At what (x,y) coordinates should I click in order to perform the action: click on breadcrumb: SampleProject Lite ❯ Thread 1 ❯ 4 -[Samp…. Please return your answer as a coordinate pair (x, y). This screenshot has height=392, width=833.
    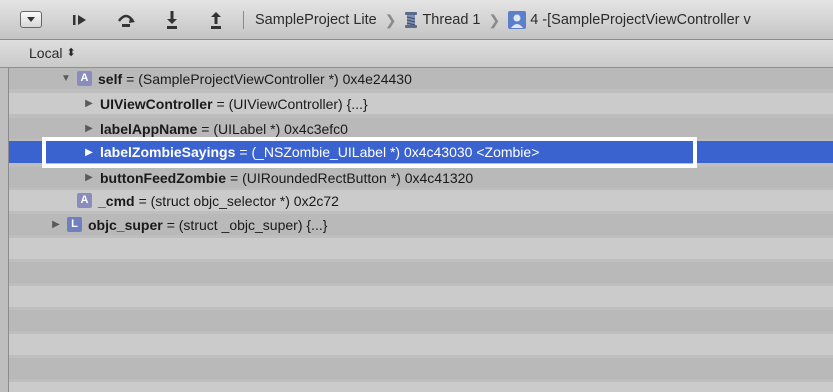
    Looking at the image, I should click on (544, 20).